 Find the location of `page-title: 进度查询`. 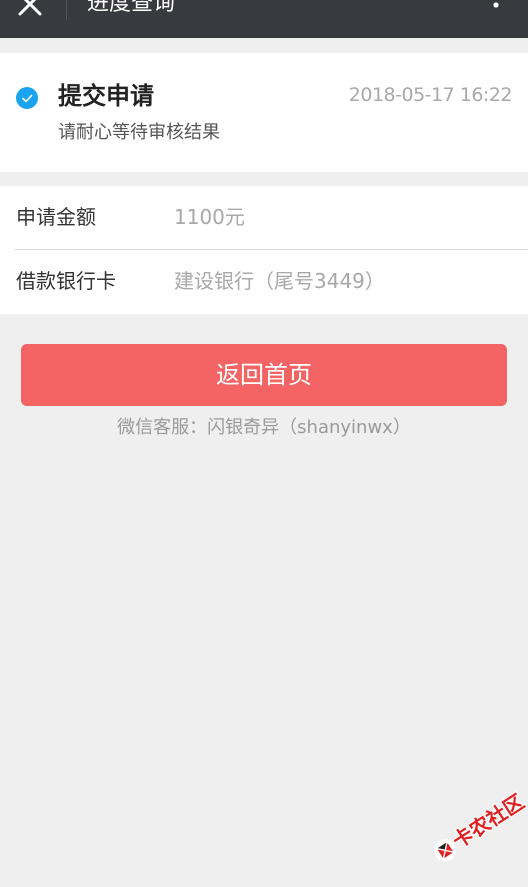

page-title: 进度查询 is located at coordinates (131, 8).